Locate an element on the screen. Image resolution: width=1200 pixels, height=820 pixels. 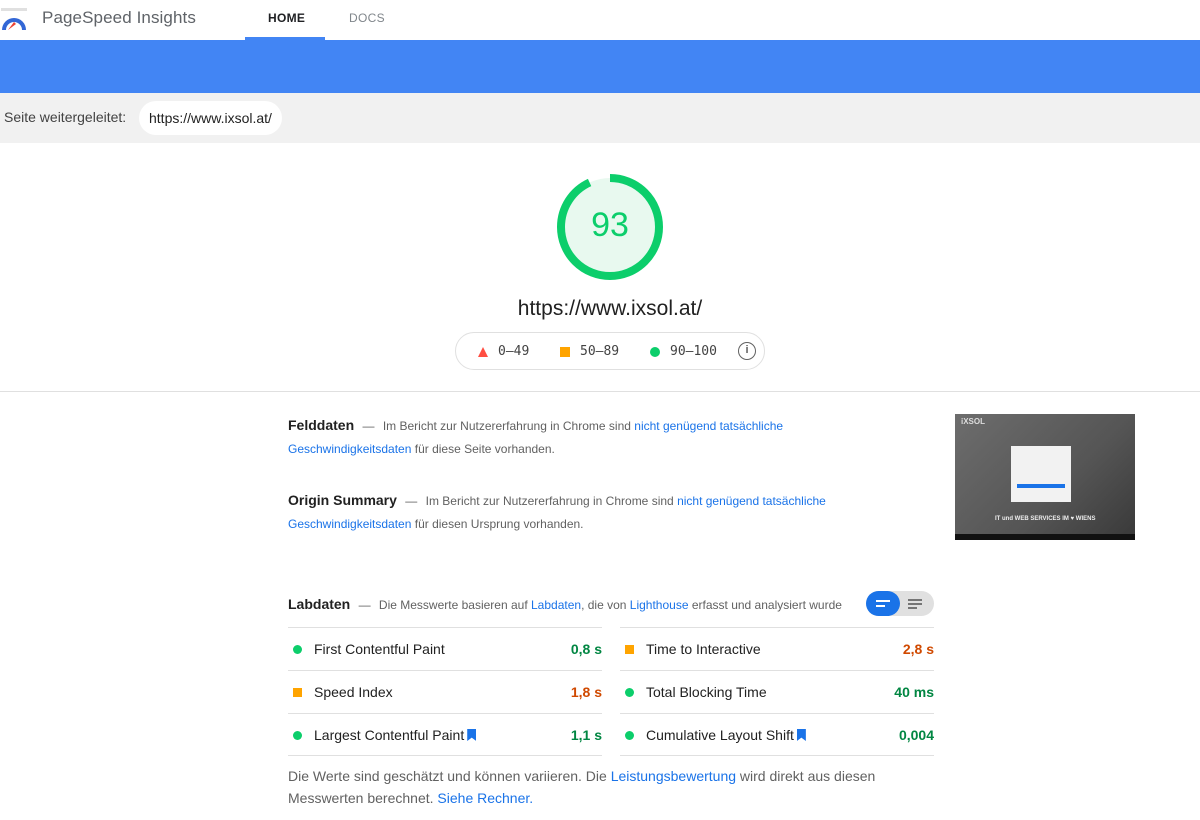
top-navigation: PageSpeed Insights HOME DOCS is located at coordinates (600, 20).